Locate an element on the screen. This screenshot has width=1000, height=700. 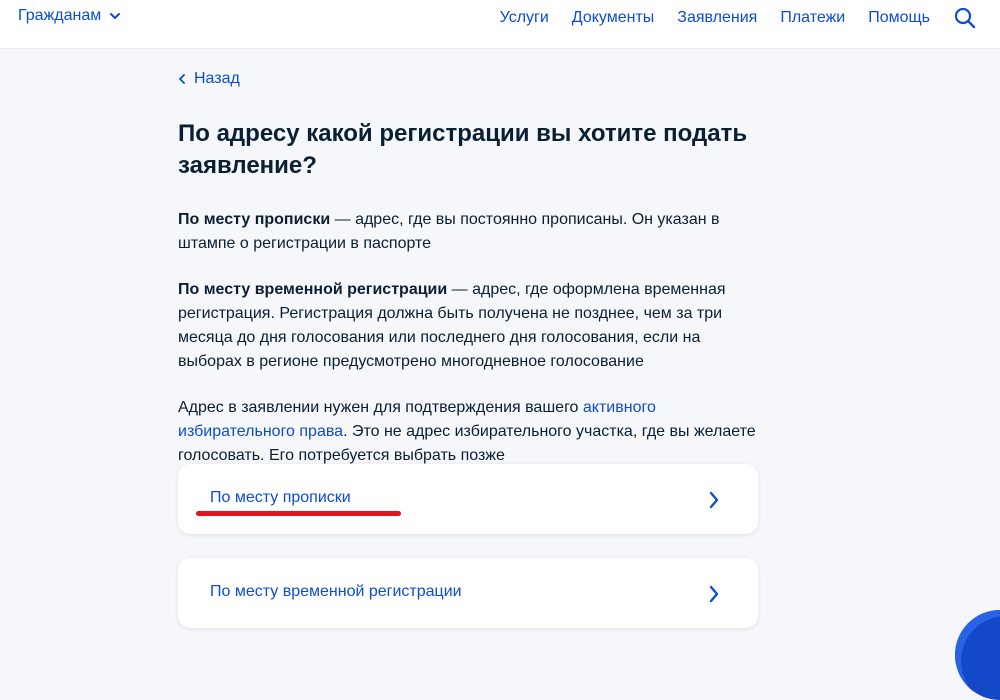
chevron-down-icon is located at coordinates (115, 16).